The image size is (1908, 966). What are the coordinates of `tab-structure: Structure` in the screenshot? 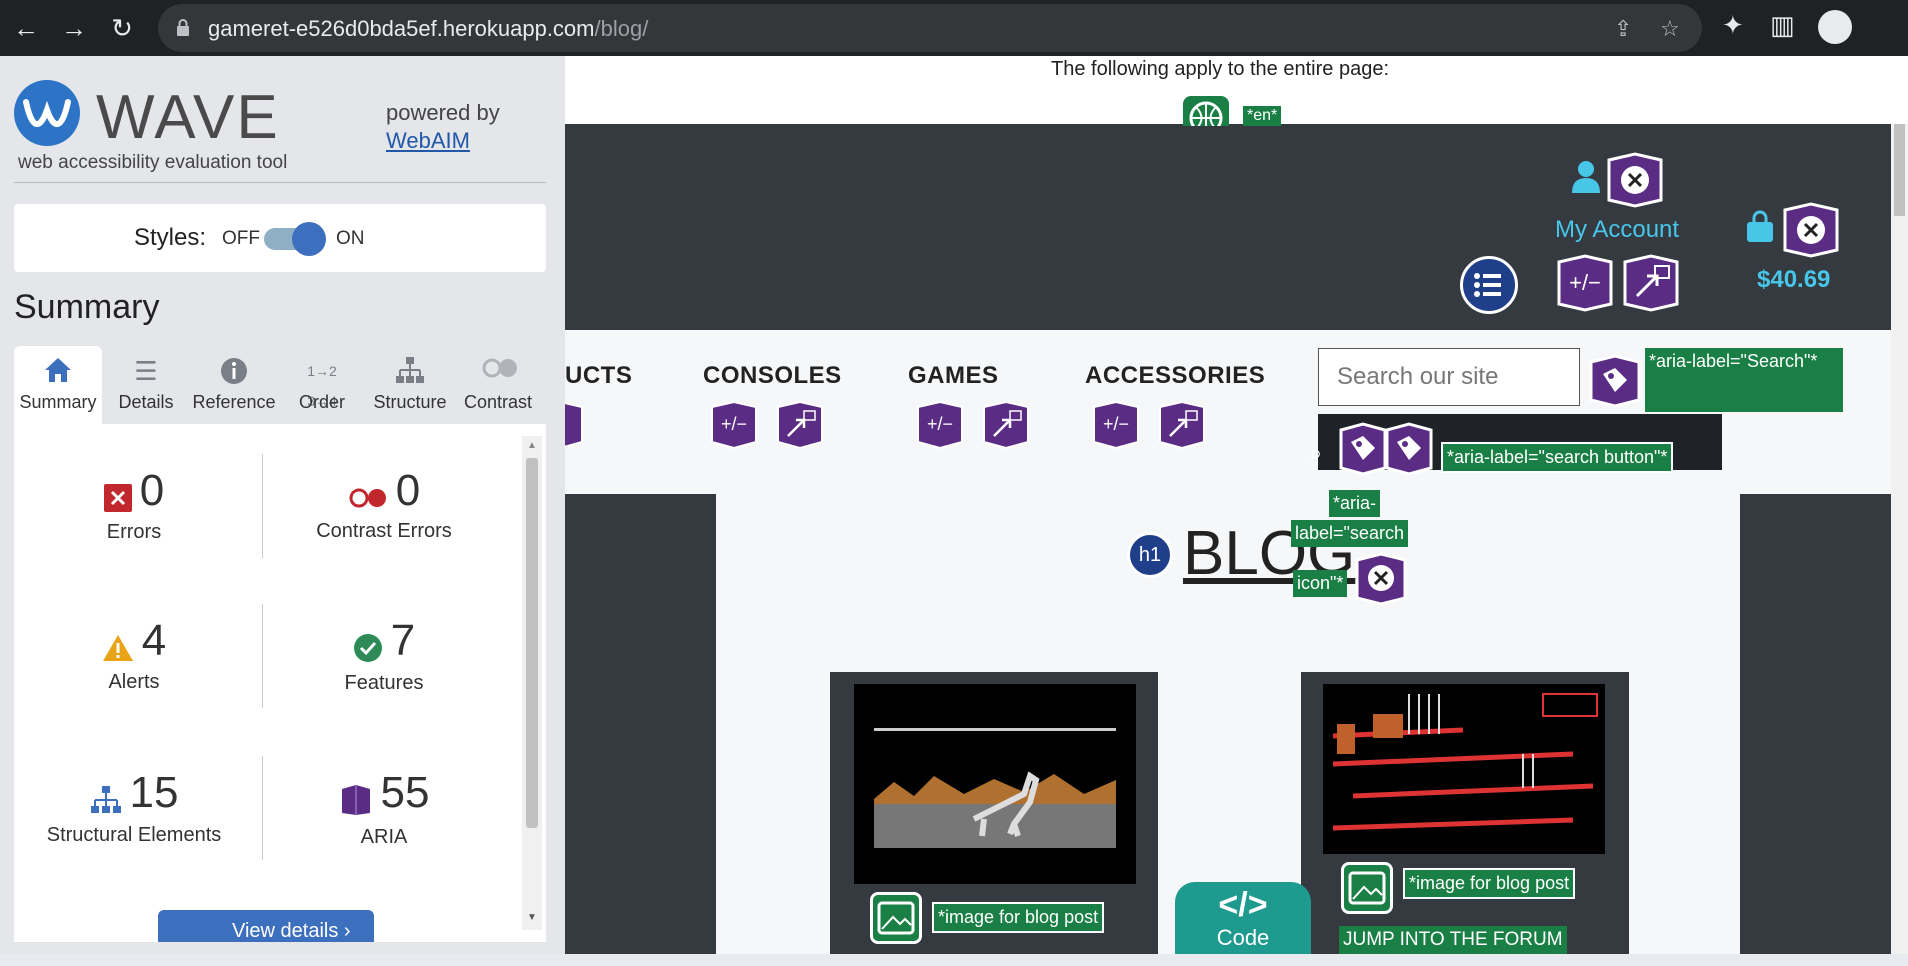 It's located at (410, 385).